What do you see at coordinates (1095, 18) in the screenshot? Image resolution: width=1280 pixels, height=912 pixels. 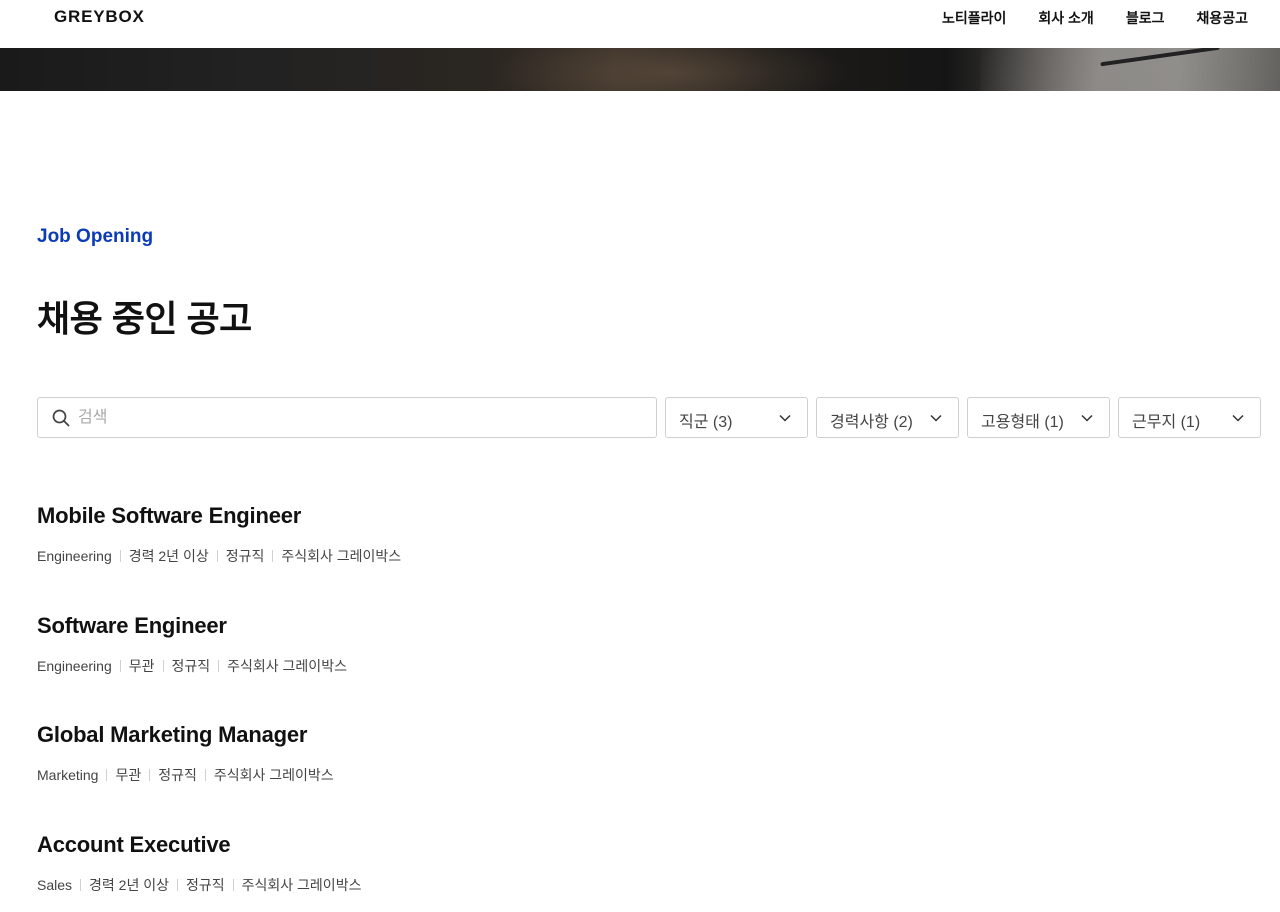 I see `main-nav: 노티플라이 회사 소개 블로그 채용공고` at bounding box center [1095, 18].